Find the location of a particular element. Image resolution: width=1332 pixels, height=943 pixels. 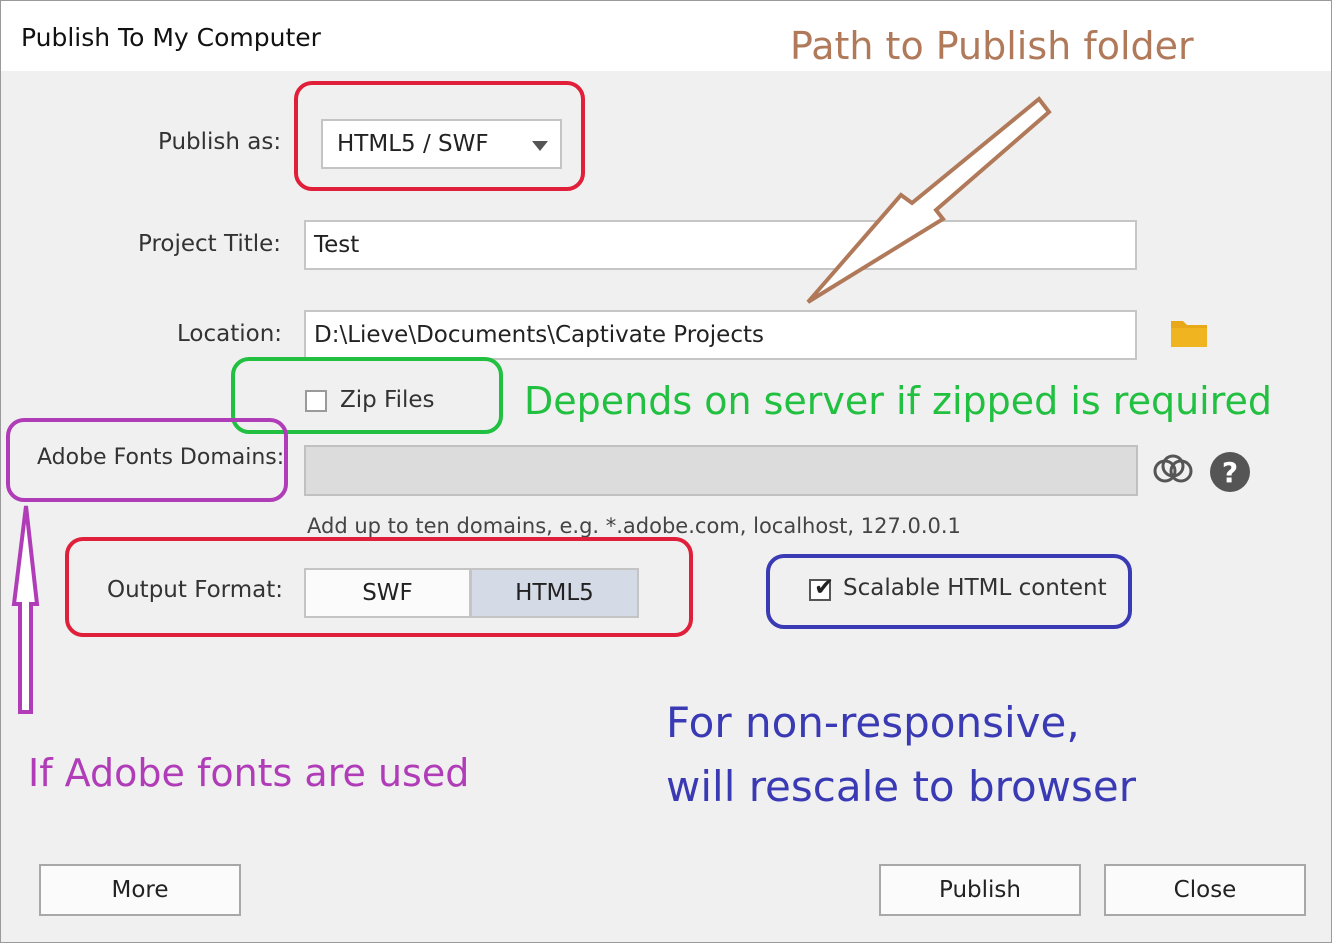

zip-annotation: Depends on server if zipped is required is located at coordinates (898, 401).